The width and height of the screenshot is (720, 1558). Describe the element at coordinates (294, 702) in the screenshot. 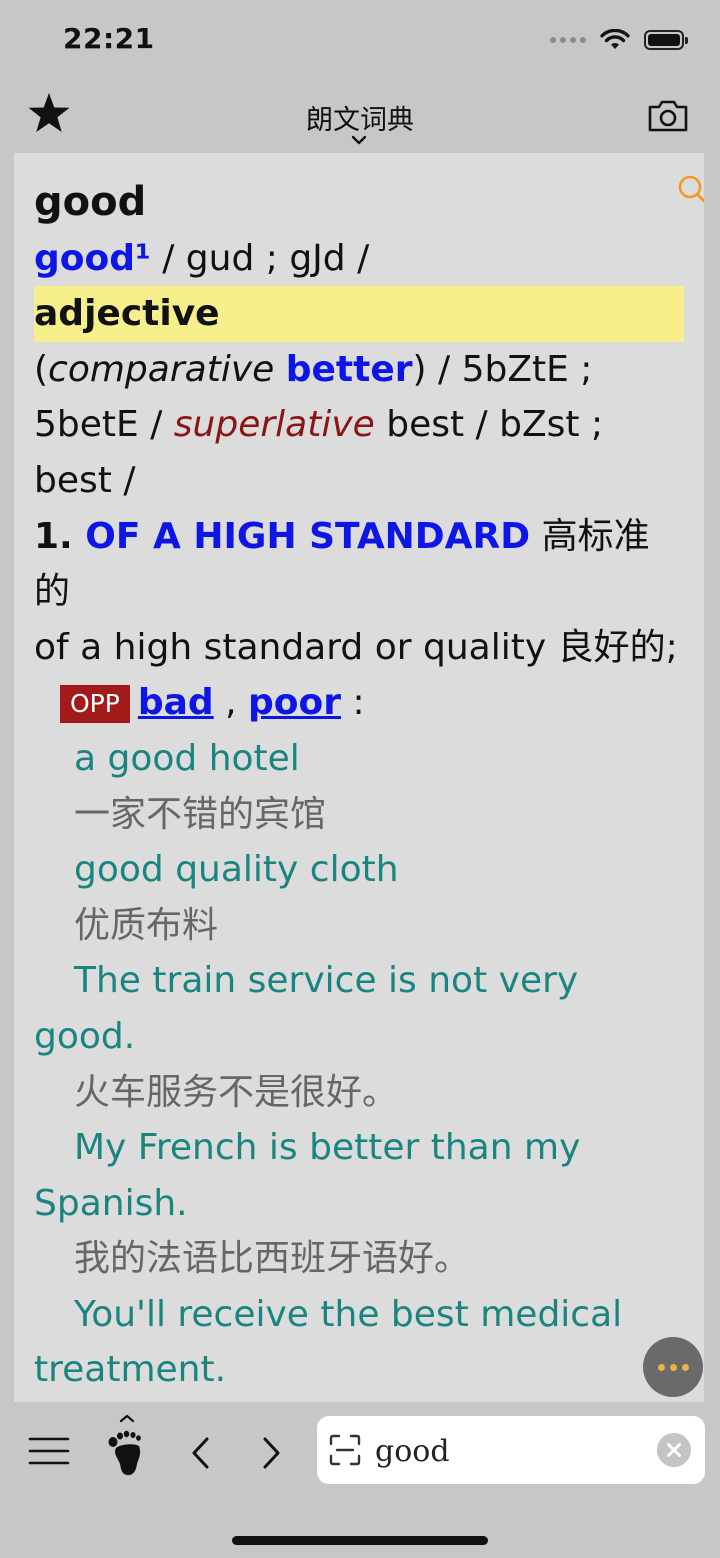

I see `opposite-link-poor: poor` at that location.